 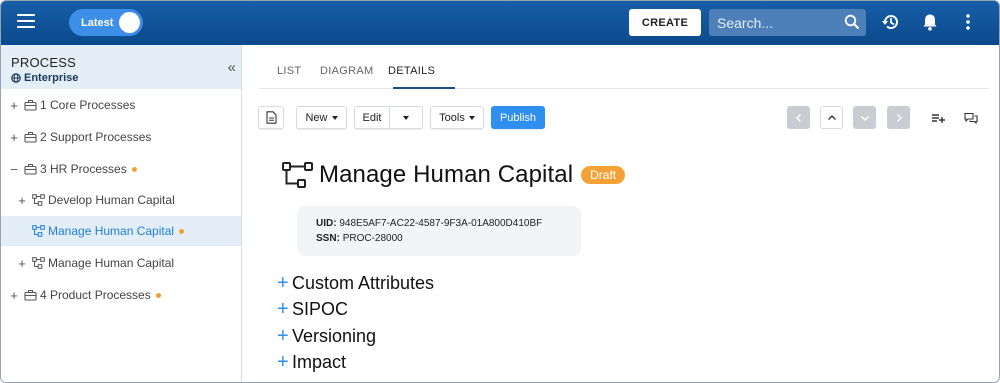 I want to click on chevron-up-icon, so click(x=831, y=117).